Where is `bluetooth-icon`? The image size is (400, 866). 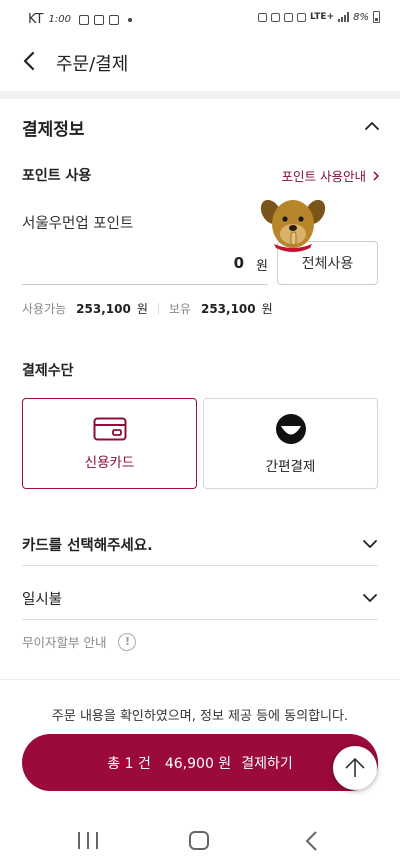 bluetooth-icon is located at coordinates (276, 17).